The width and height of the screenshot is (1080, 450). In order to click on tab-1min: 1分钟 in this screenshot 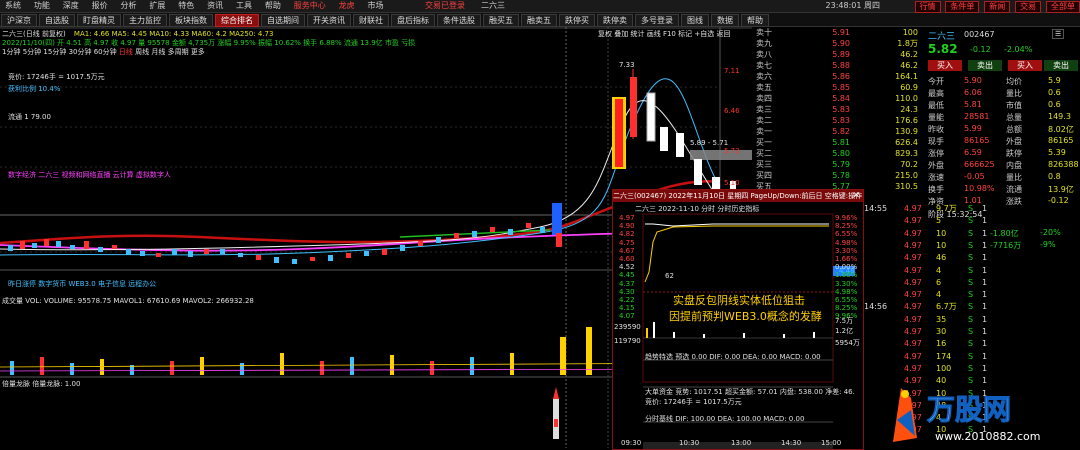, I will do `click(11, 52)`.